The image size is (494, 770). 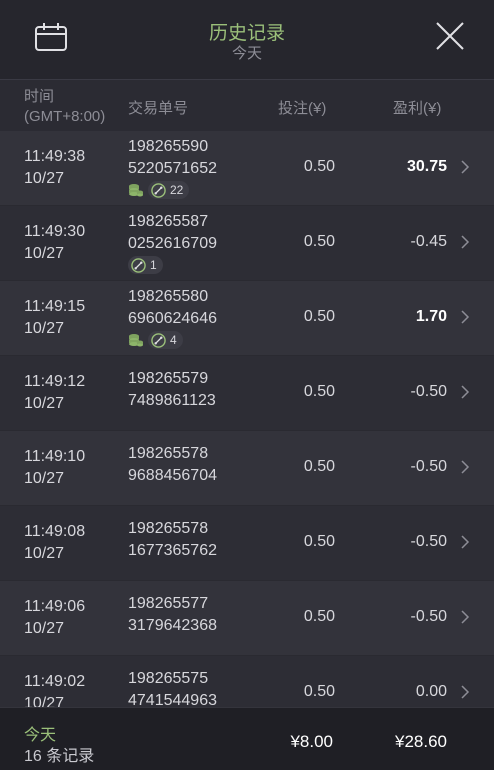 What do you see at coordinates (168, 296) in the screenshot?
I see `txid-line1: 198265580` at bounding box center [168, 296].